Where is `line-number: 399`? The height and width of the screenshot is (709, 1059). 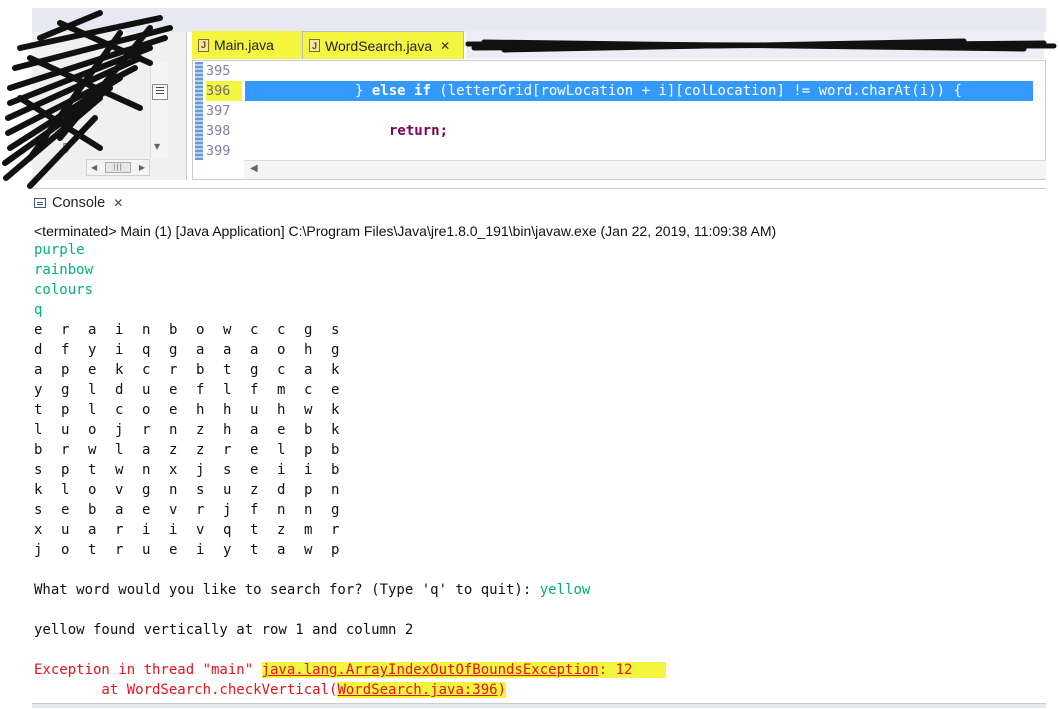 line-number: 399 is located at coordinates (218, 151).